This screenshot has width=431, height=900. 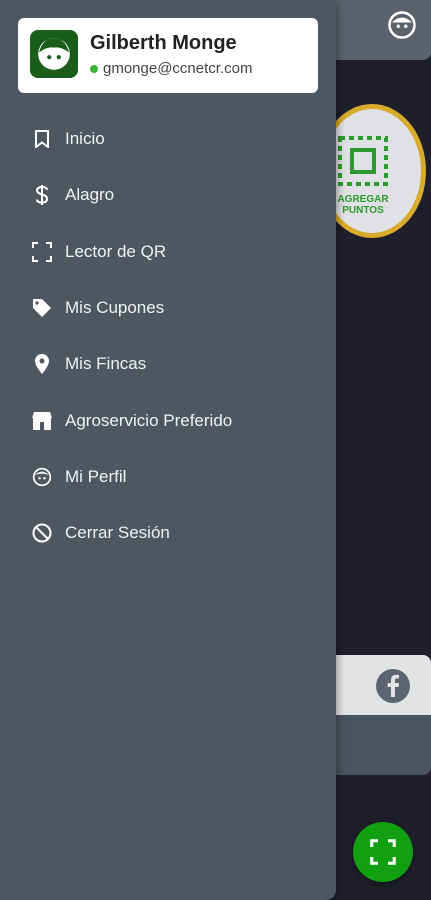 I want to click on menu-item-lector-qr: Lector de QR, so click(x=168, y=252).